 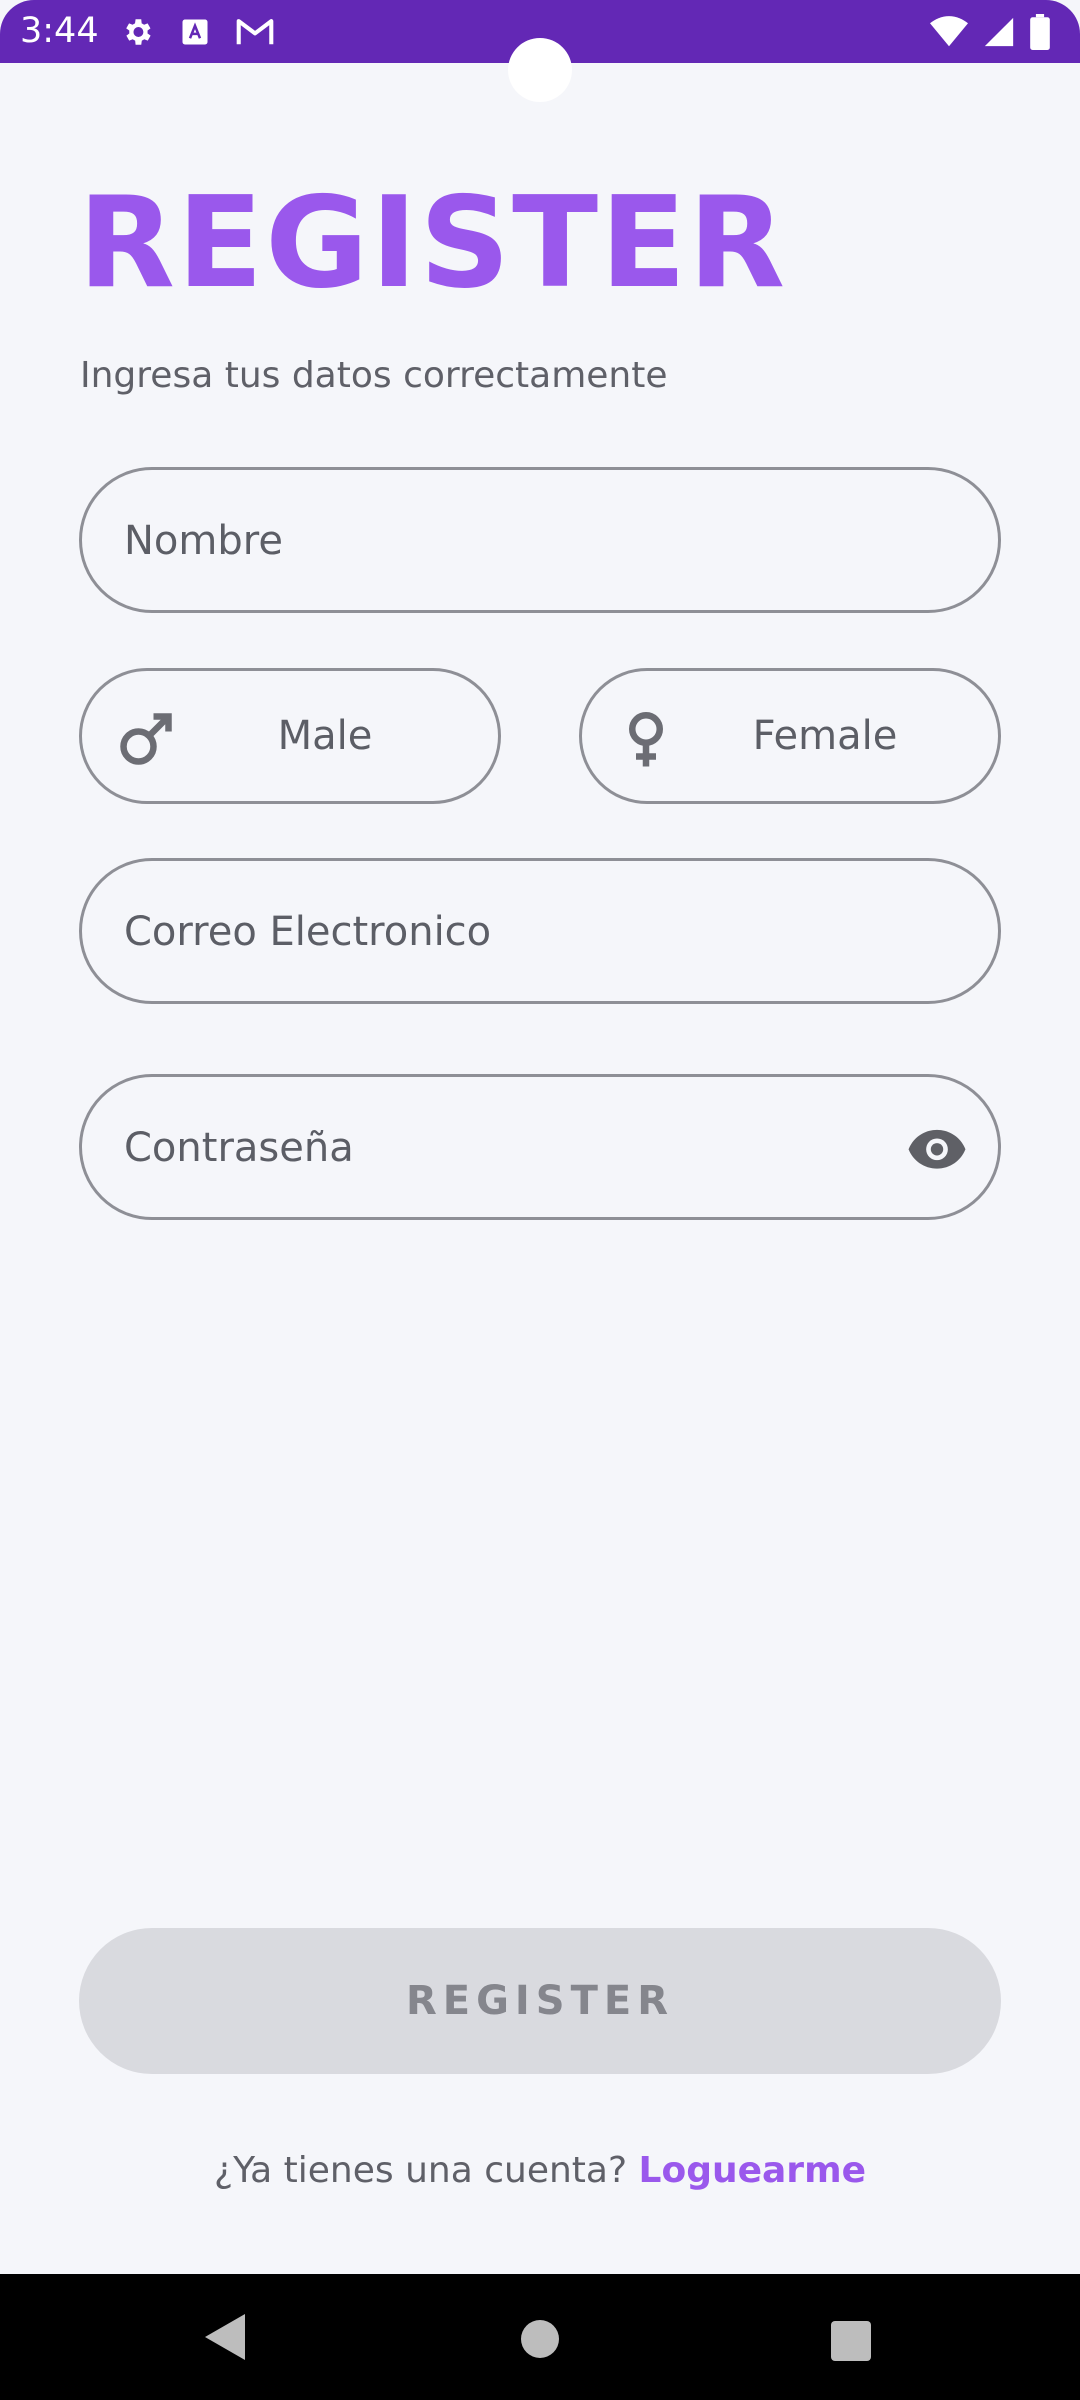 I want to click on name-field, so click(x=540, y=540).